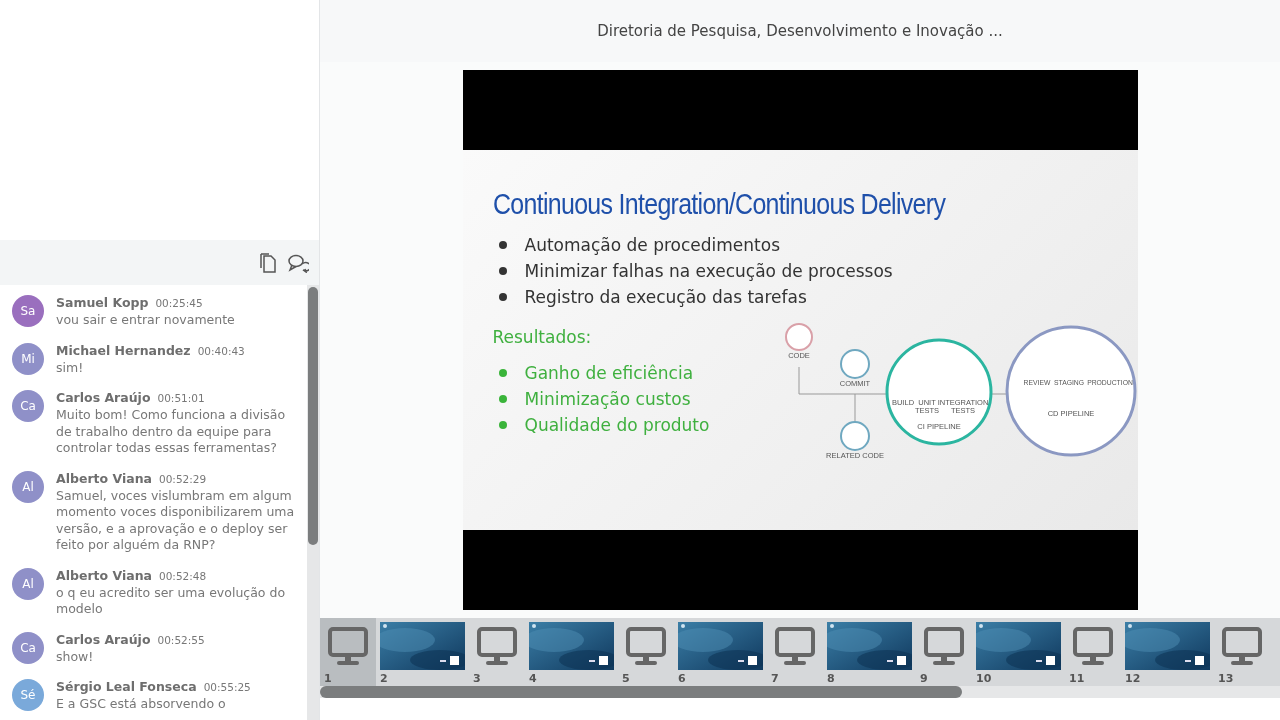 The width and height of the screenshot is (1280, 720). Describe the element at coordinates (145, 320) in the screenshot. I see `message-text: vou sair e entrar novamente` at that location.